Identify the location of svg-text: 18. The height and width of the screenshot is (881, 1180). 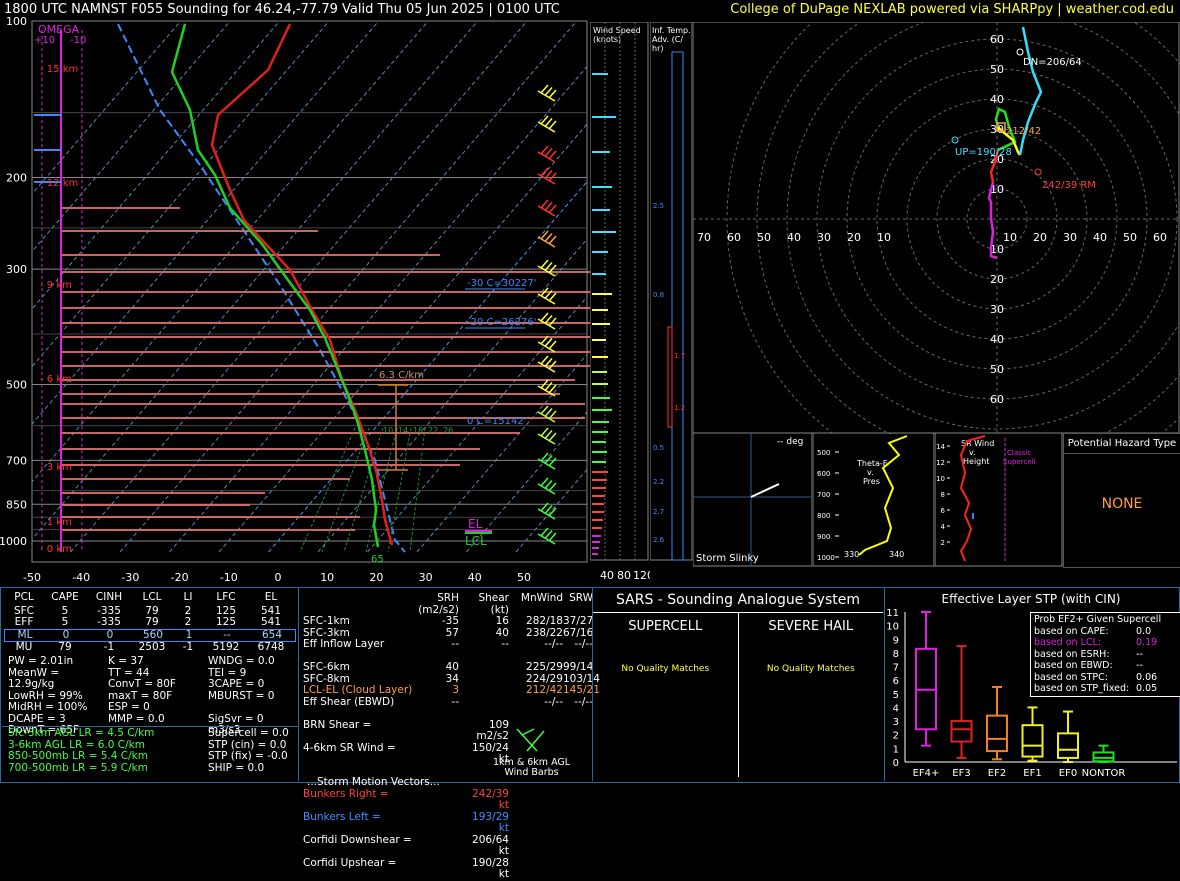
(418, 430).